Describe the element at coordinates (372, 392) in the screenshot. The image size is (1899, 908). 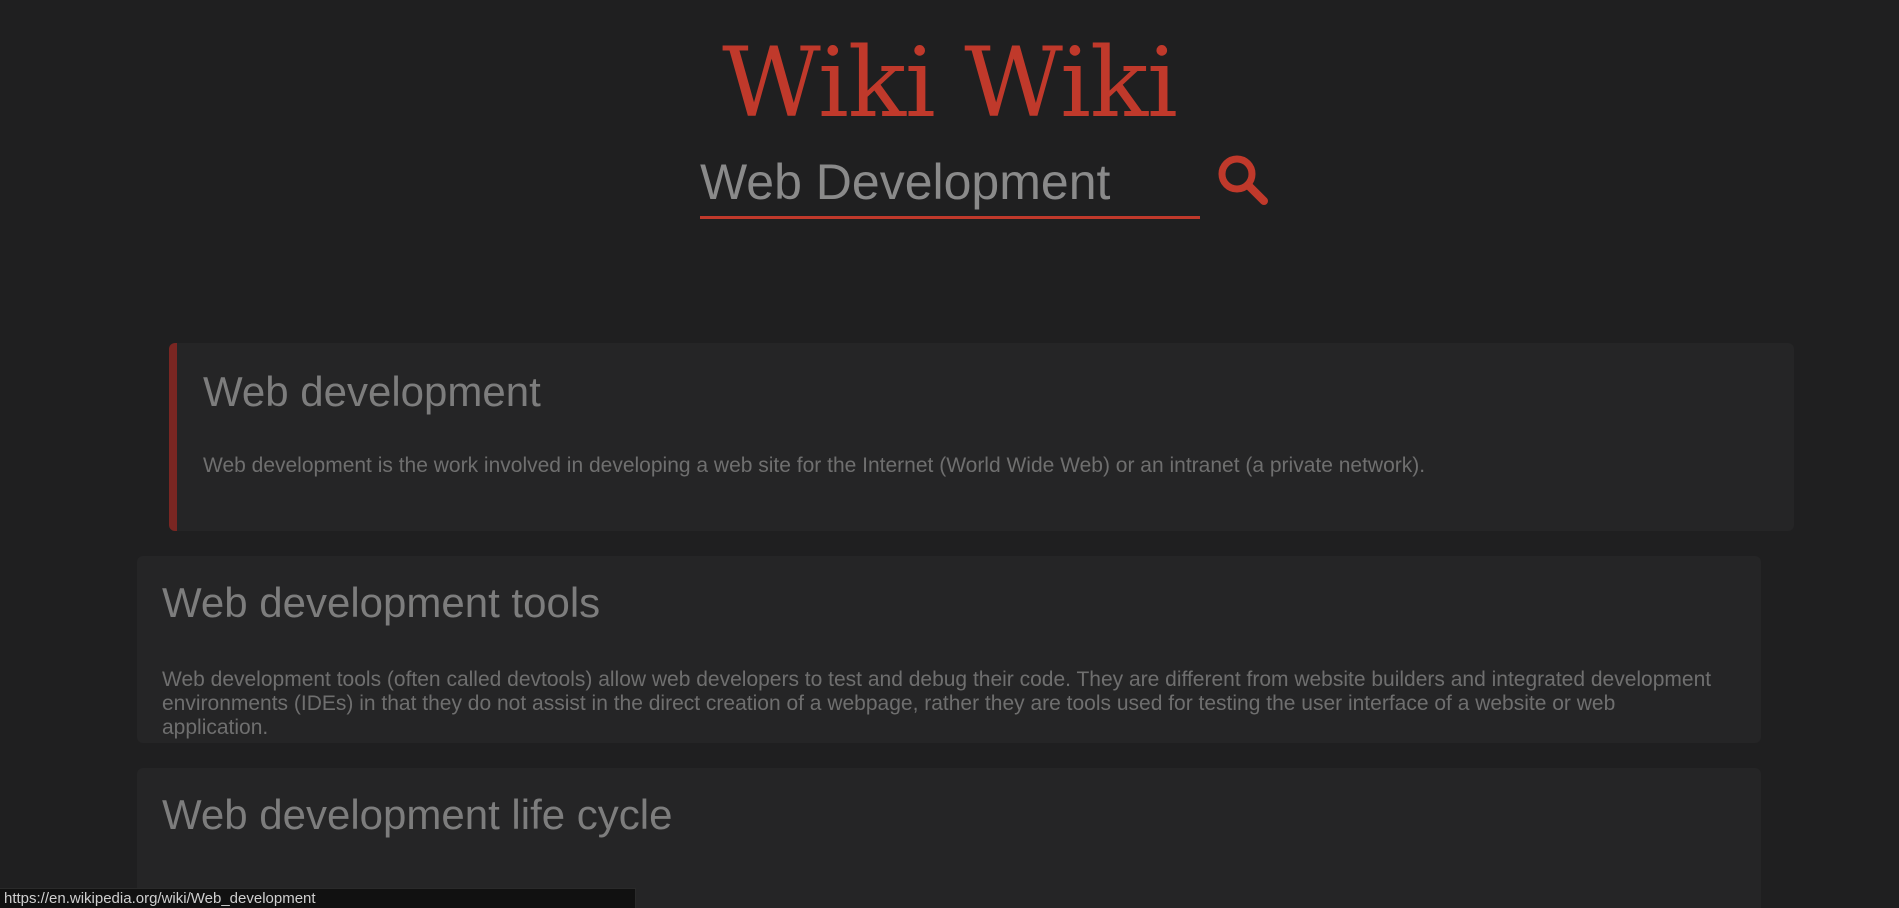
I see `result-title: Web development` at that location.